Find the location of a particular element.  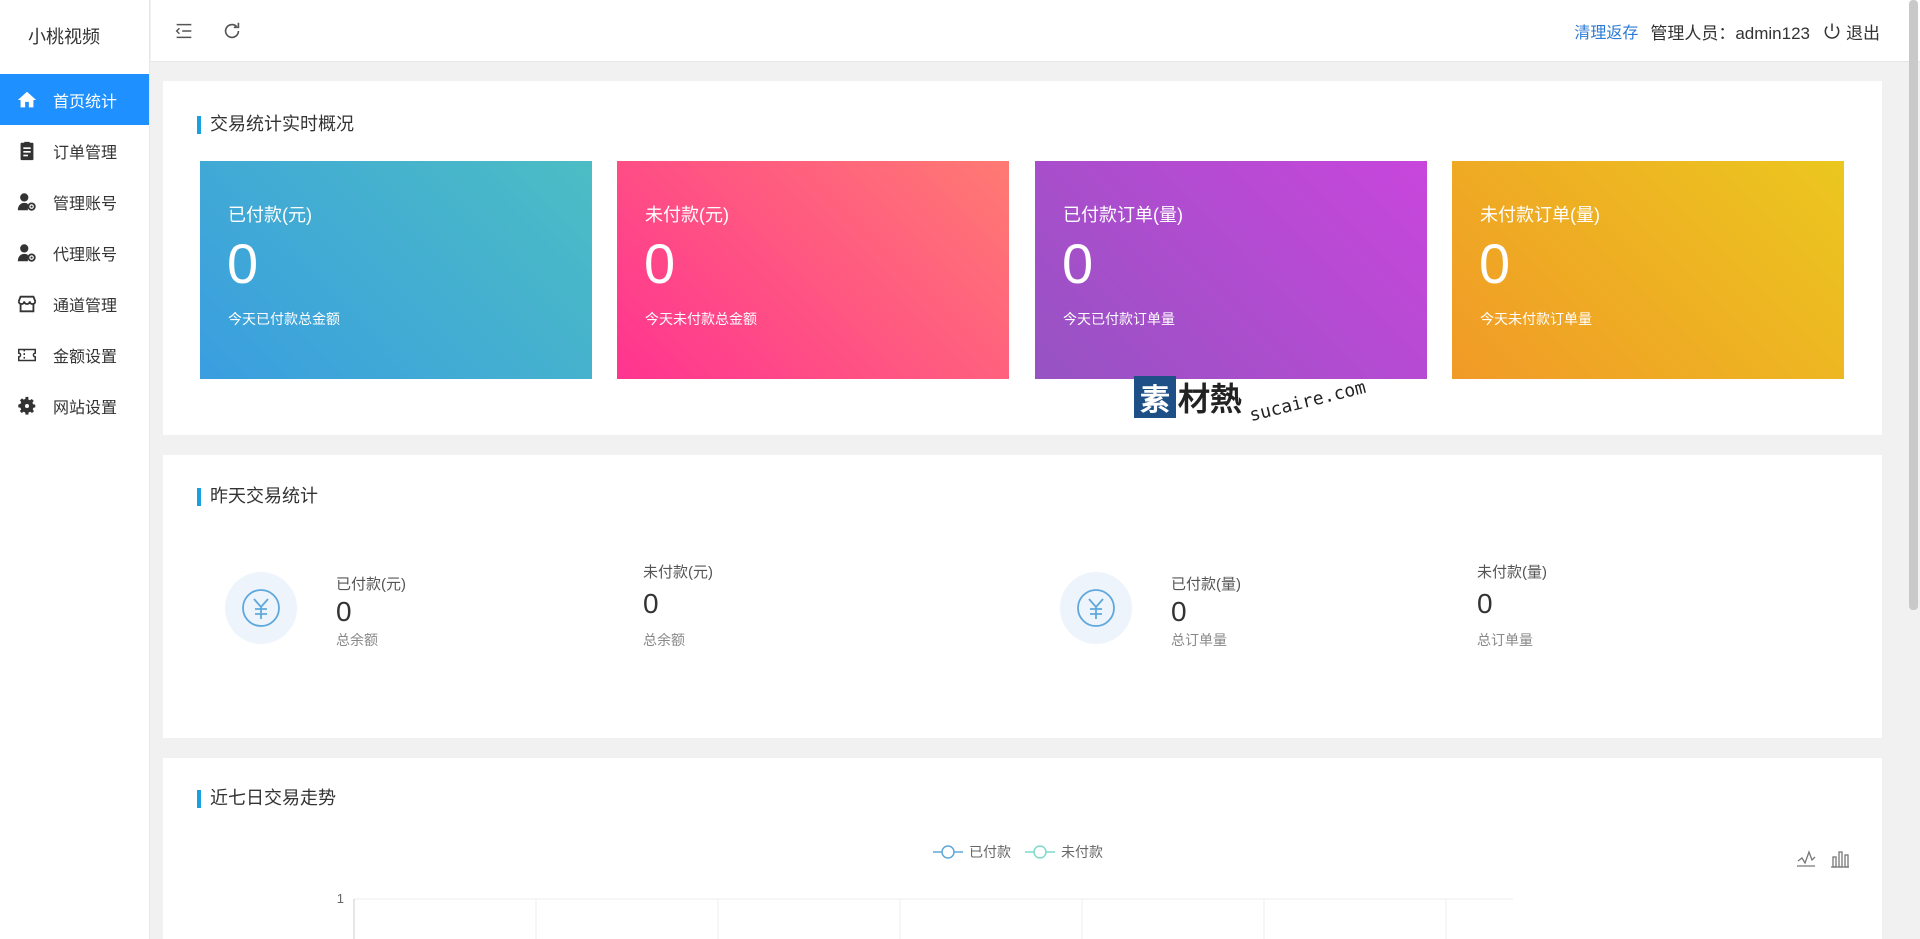

trend-chart: 1 is located at coordinates (925, 915).